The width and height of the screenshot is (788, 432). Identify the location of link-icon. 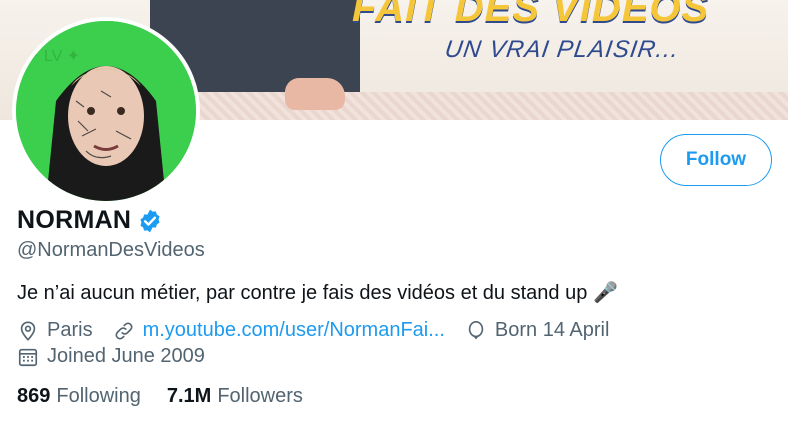
(124, 330).